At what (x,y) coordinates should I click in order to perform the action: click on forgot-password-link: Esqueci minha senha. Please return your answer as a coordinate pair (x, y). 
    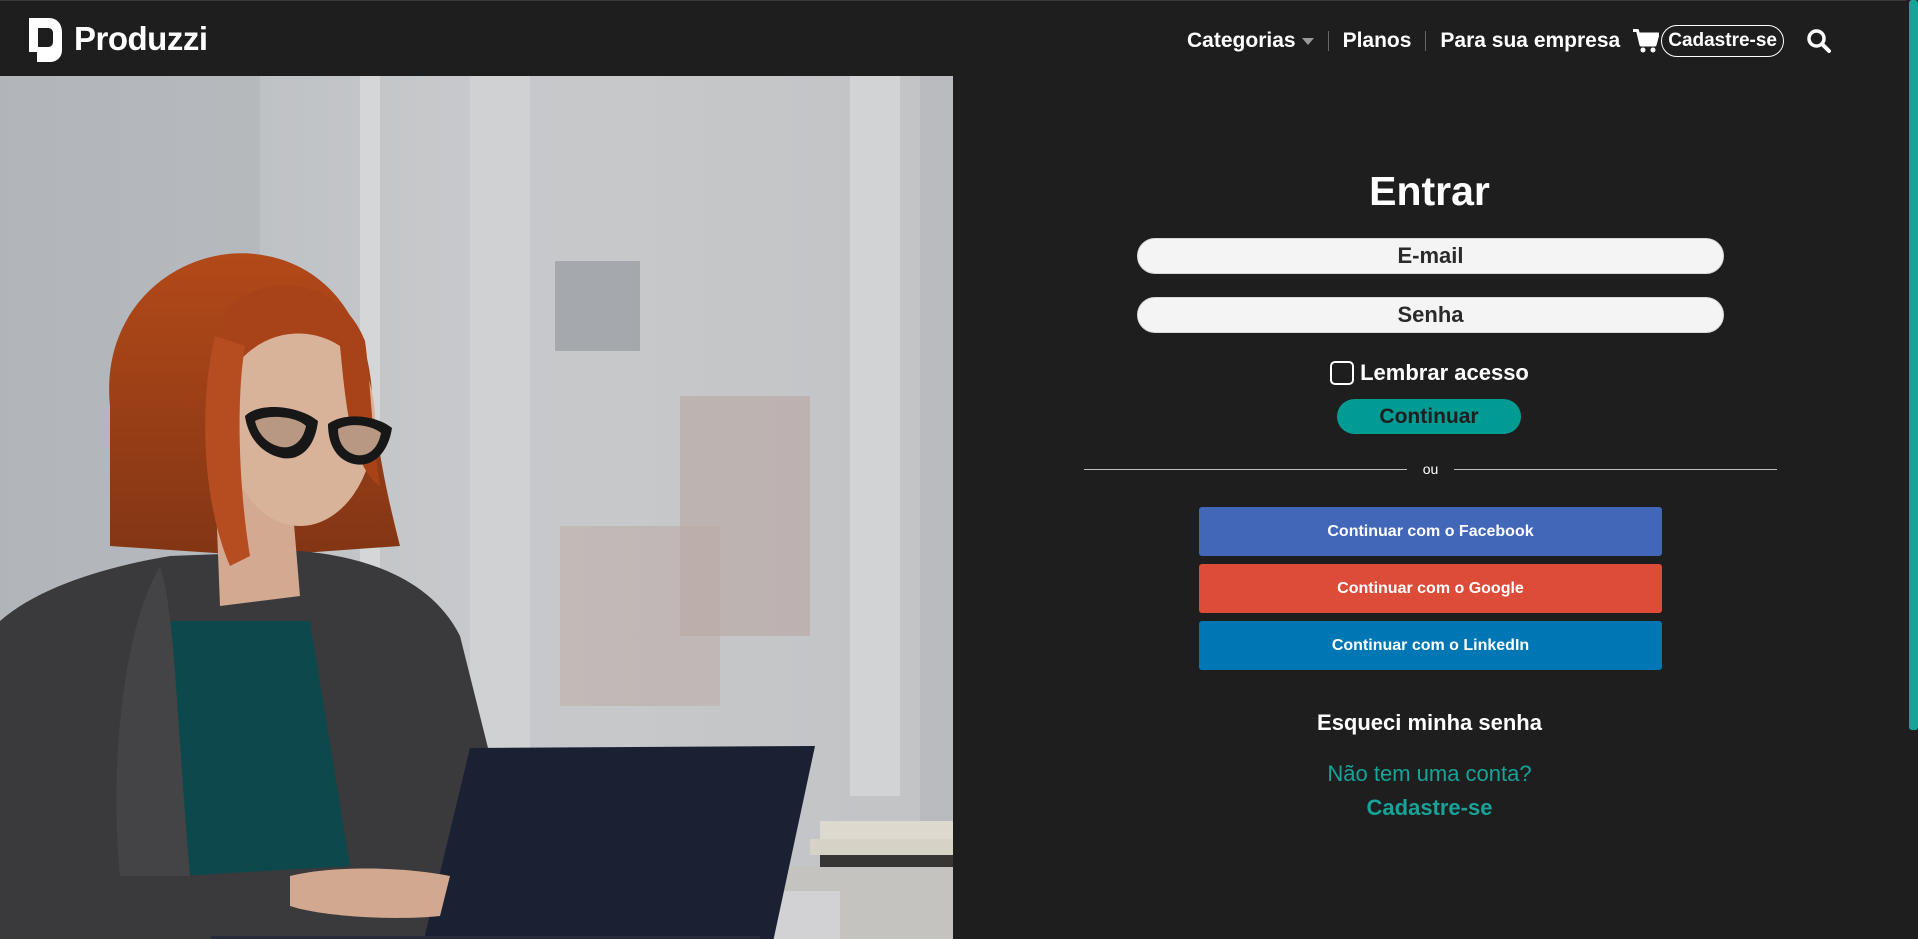
    Looking at the image, I should click on (1429, 723).